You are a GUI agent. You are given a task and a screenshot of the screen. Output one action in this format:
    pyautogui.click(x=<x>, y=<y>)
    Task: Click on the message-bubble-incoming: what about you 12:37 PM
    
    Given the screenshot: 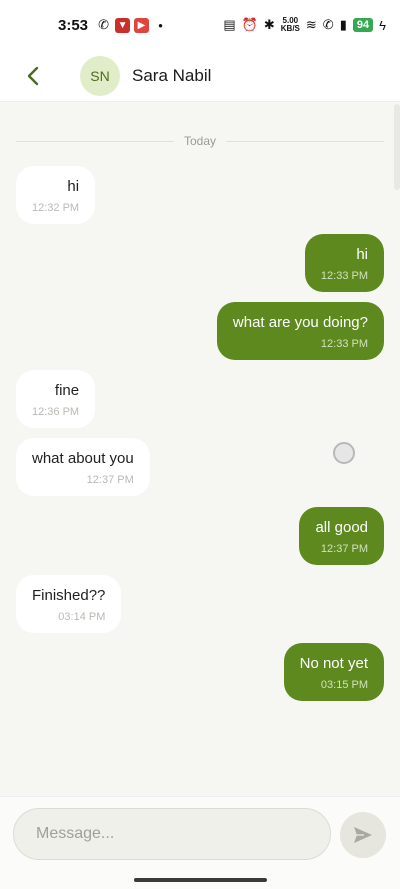 What is the action you would take?
    pyautogui.click(x=83, y=467)
    